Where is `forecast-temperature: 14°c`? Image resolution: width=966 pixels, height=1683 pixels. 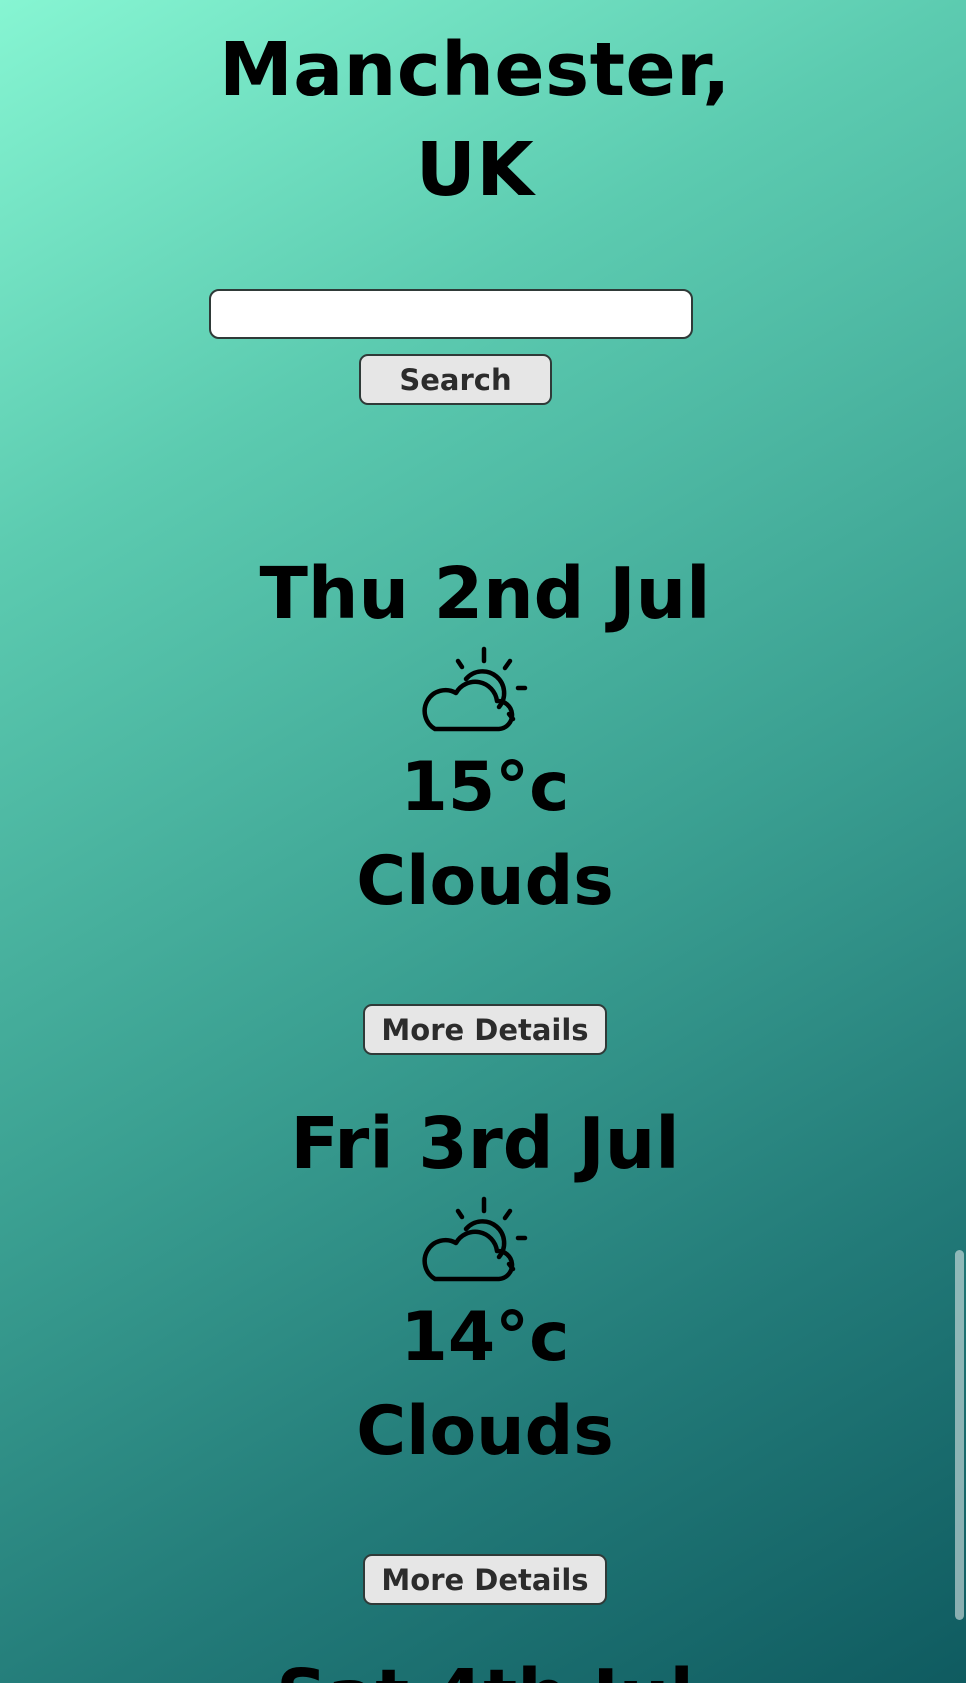 forecast-temperature: 14°c is located at coordinates (485, 1337).